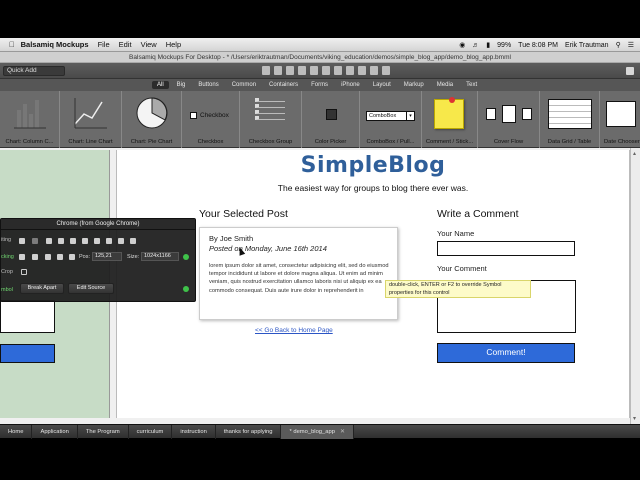  Describe the element at coordinates (98, 224) in the screenshot. I see `inspector-title: Chrome (from Google Chrome)` at that location.